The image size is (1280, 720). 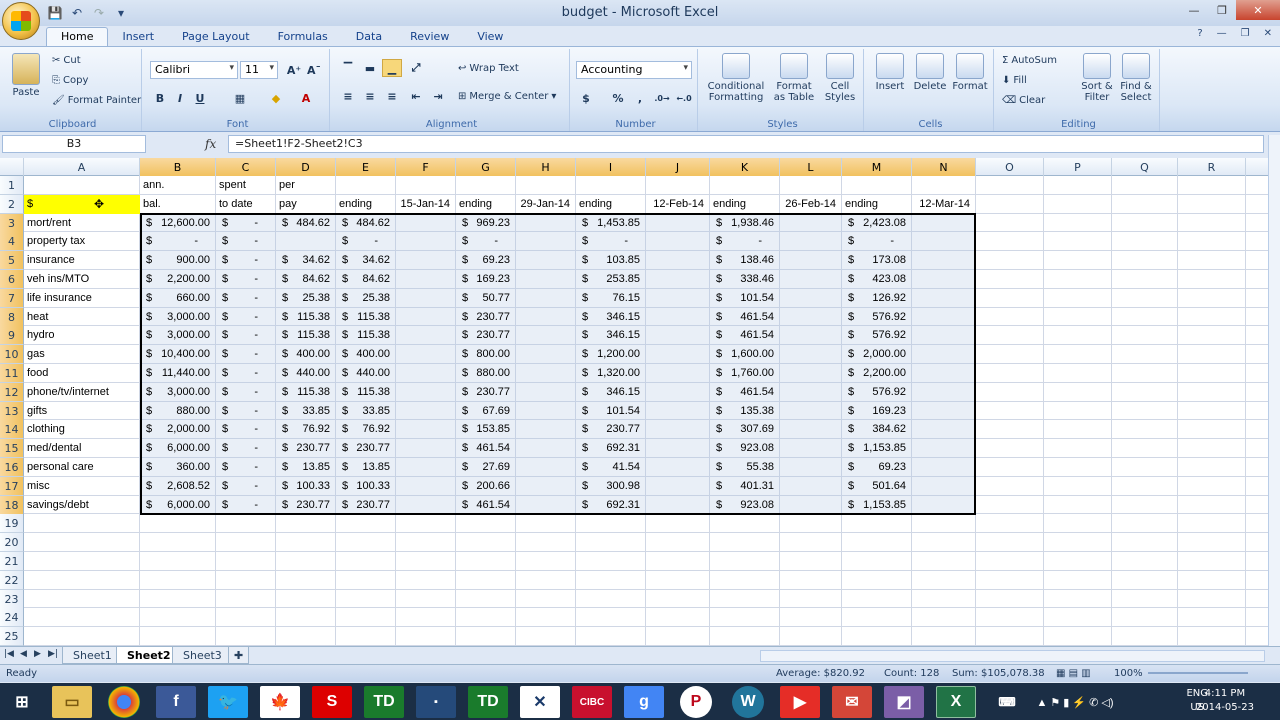 What do you see at coordinates (179, 411) in the screenshot?
I see `cell-b: $880.00` at bounding box center [179, 411].